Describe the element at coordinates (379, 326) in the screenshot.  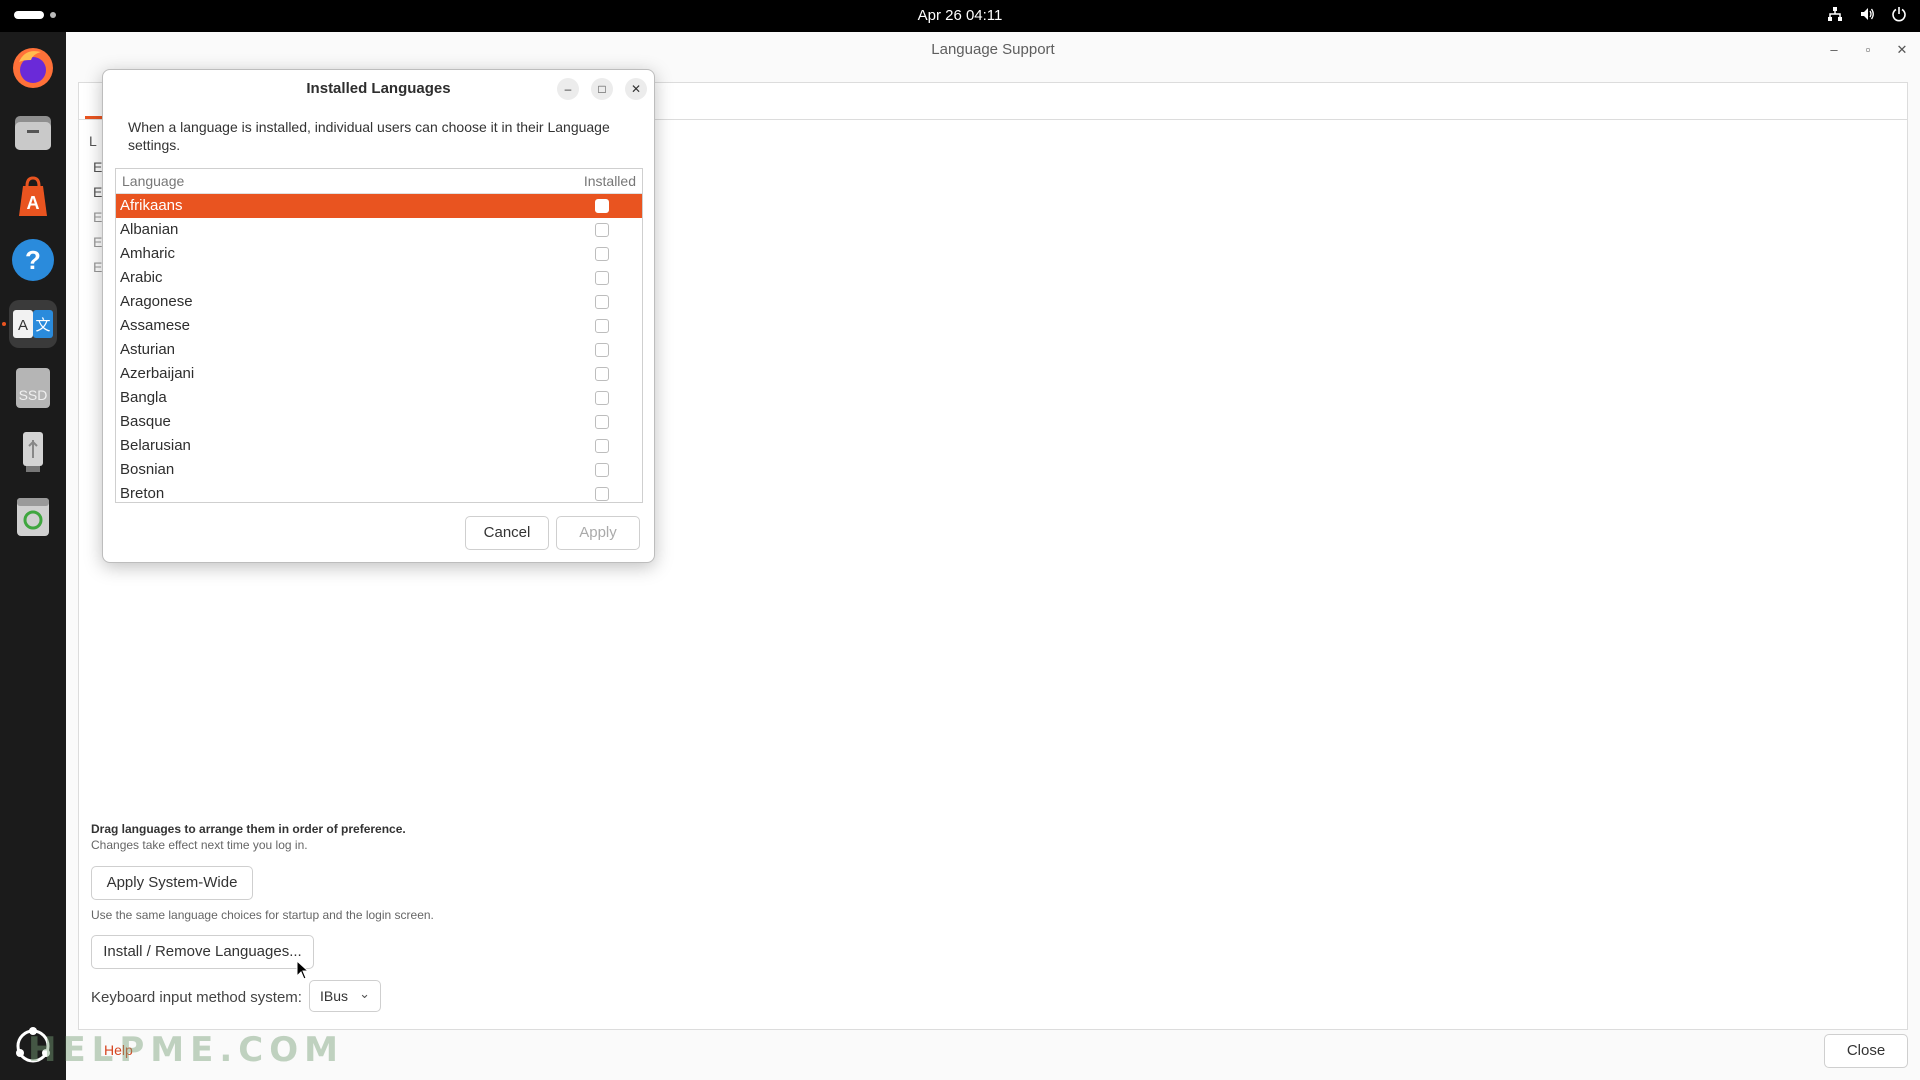
I see `language-row: Assamese` at that location.